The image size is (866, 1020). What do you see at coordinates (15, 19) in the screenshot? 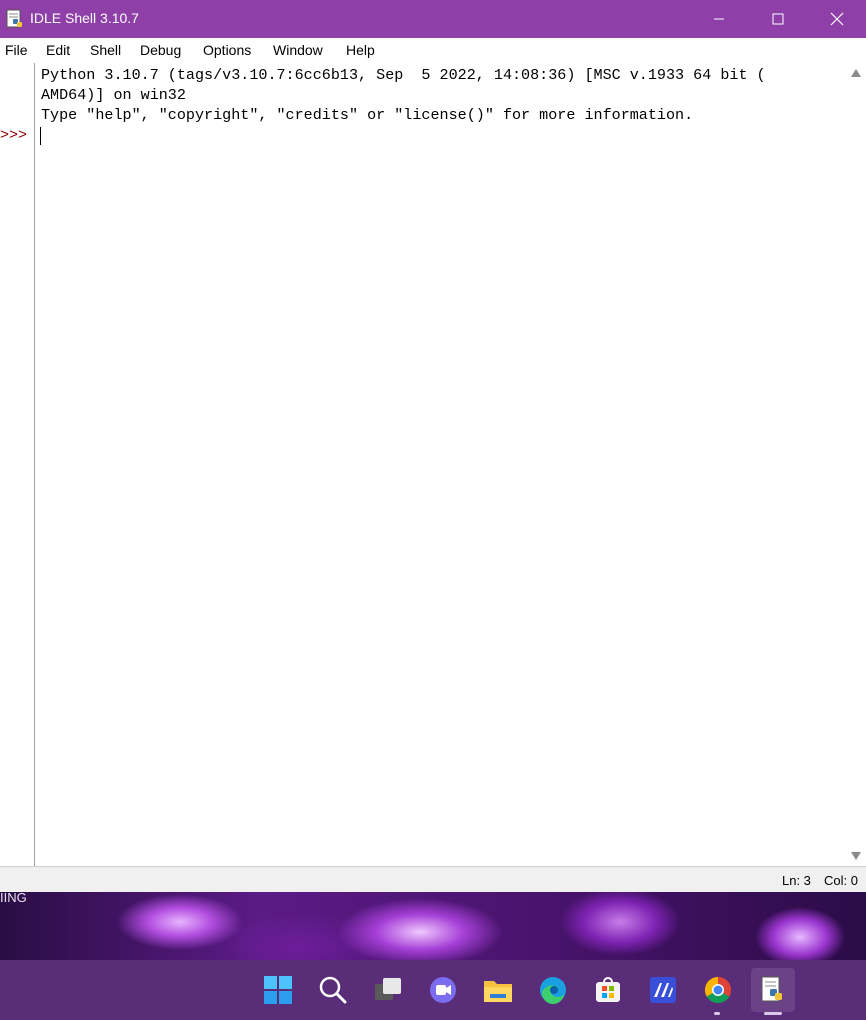
I see `idle-app-icon` at bounding box center [15, 19].